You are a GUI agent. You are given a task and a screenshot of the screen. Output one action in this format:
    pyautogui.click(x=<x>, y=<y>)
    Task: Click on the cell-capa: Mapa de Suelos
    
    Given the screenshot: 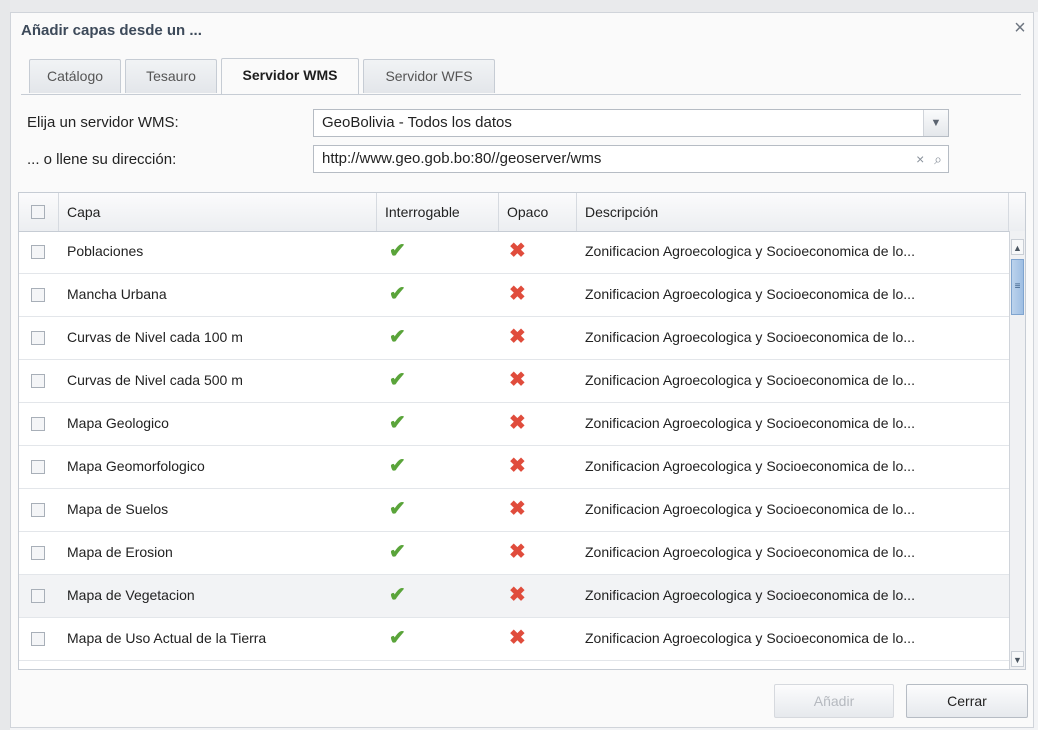 What is the action you would take?
    pyautogui.click(x=118, y=509)
    